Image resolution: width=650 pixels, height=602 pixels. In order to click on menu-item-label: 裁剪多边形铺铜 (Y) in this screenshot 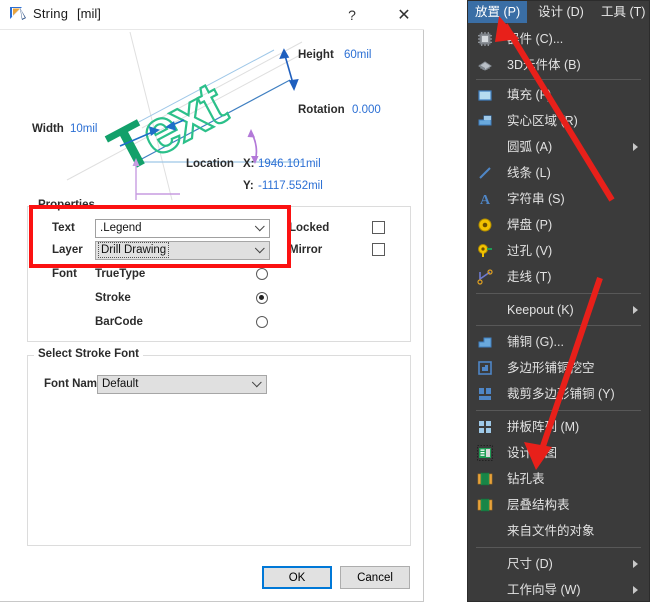, I will do `click(561, 394)`.